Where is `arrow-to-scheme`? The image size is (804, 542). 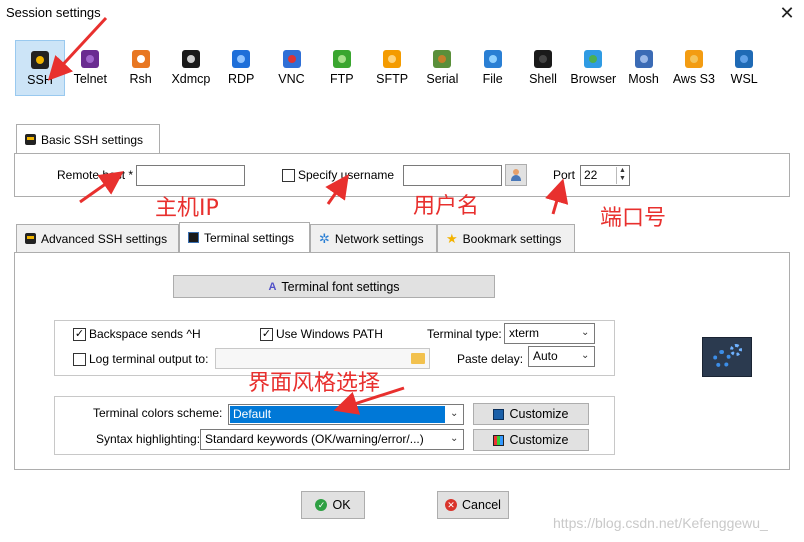 arrow-to-scheme is located at coordinates (369, 400).